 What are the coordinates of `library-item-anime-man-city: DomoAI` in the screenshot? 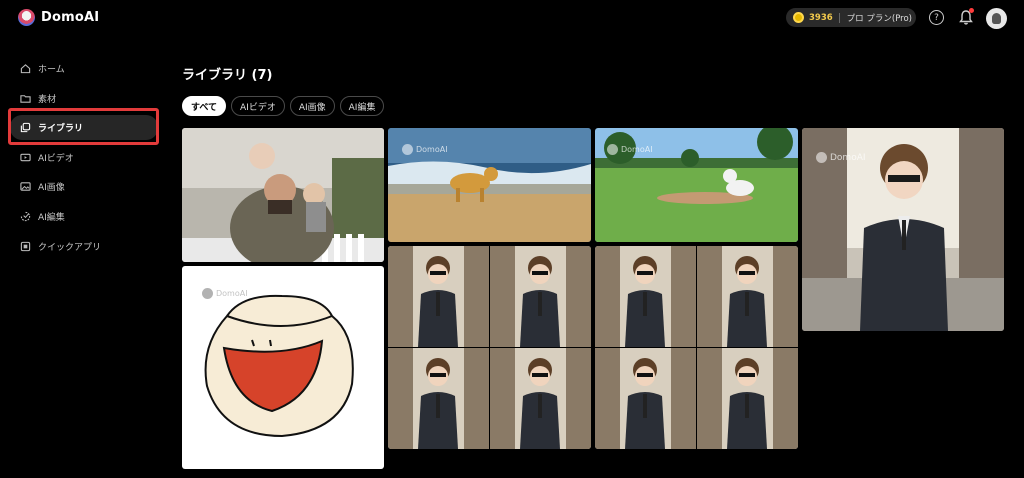 It's located at (903, 229).